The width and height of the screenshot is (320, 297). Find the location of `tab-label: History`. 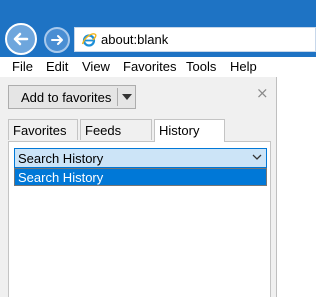

tab-label: History is located at coordinates (179, 130).